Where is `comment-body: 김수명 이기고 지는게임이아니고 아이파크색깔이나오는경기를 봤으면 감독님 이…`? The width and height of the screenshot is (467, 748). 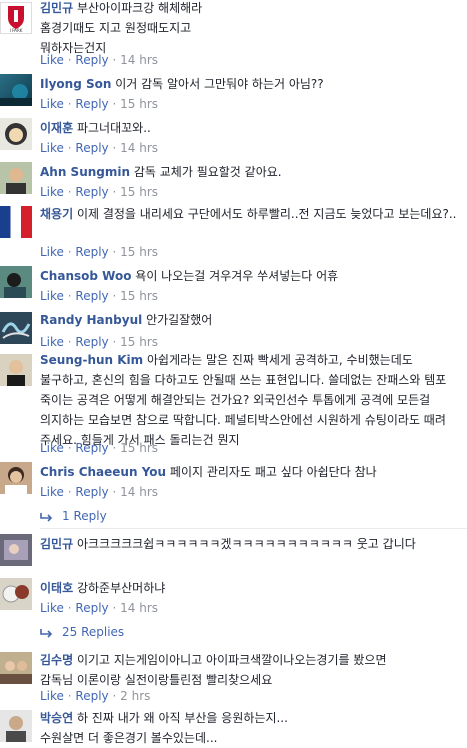
comment-body: 김수명 이기고 지는게임이아니고 아이파크색깔이나오는경기를 봤으면 감독님 이… is located at coordinates (251, 670).